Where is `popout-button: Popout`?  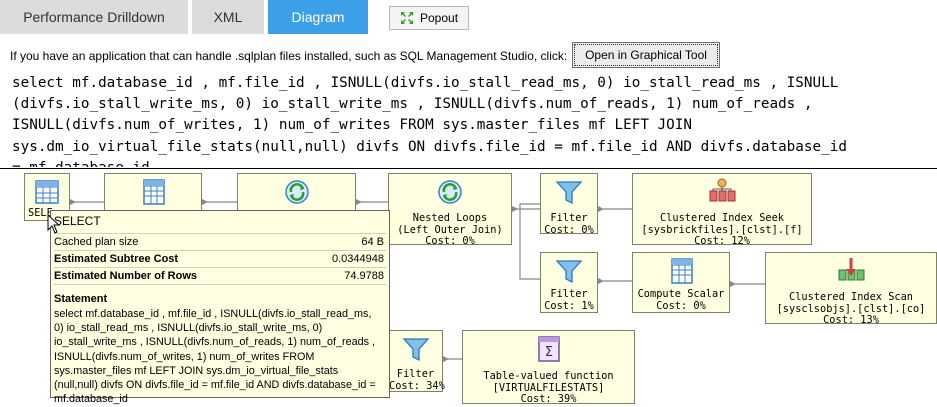
popout-button: Popout is located at coordinates (429, 18).